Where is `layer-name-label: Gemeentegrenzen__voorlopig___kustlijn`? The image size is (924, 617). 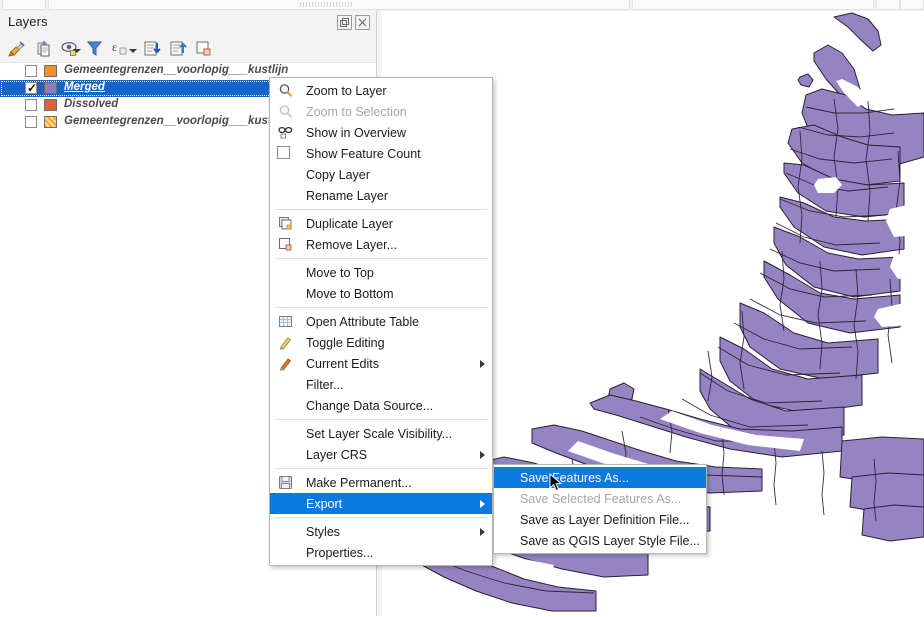
layer-name-label: Gemeentegrenzen__voorlopig___kustlijn is located at coordinates (176, 70).